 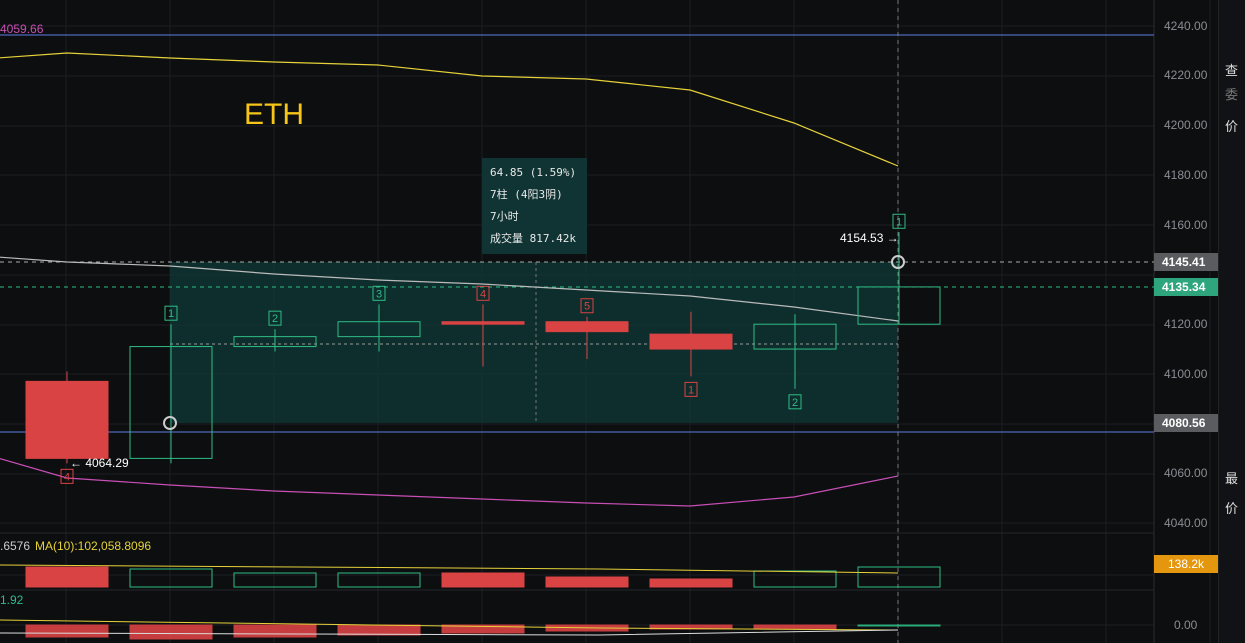 I want to click on low-line-tag: 4080.56, so click(x=1186, y=423).